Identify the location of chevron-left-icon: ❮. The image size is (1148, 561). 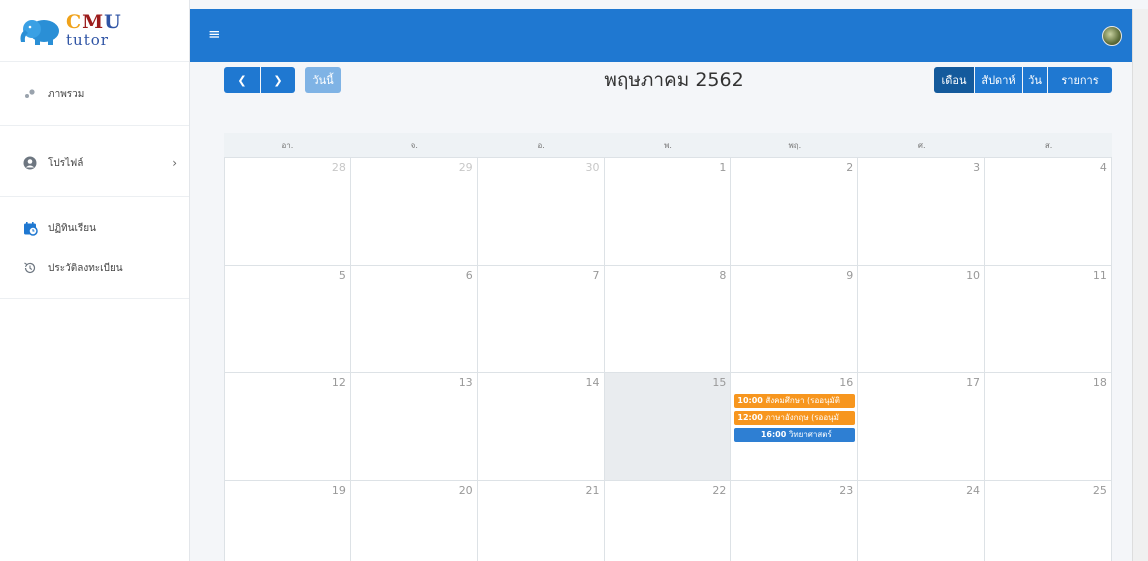
(242, 80).